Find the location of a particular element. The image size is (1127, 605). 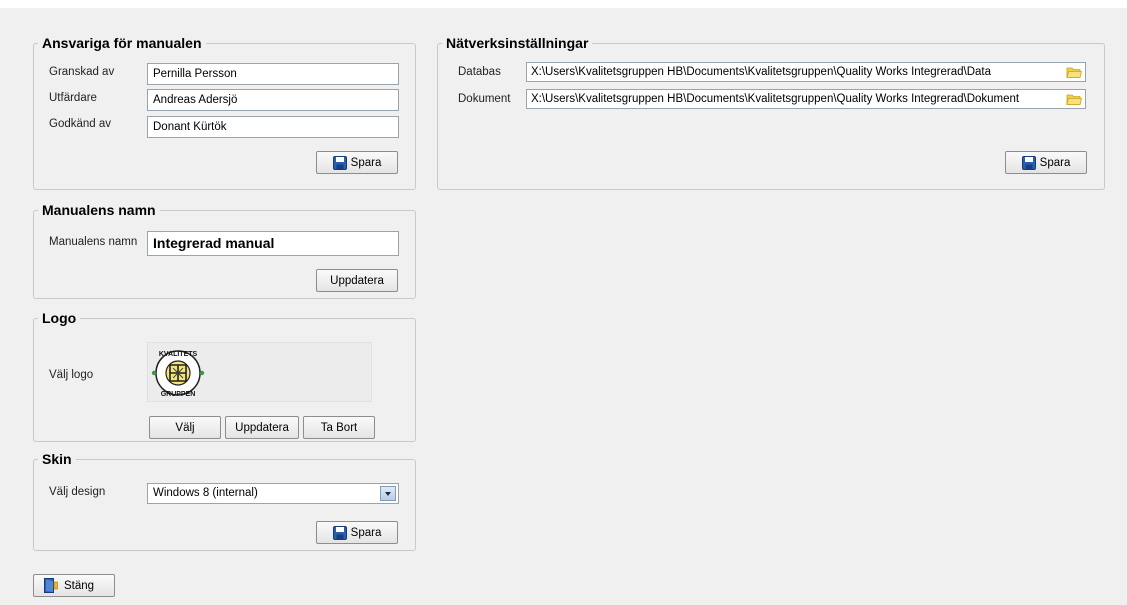

manual-name-update-button: Uppdatera is located at coordinates (357, 280).